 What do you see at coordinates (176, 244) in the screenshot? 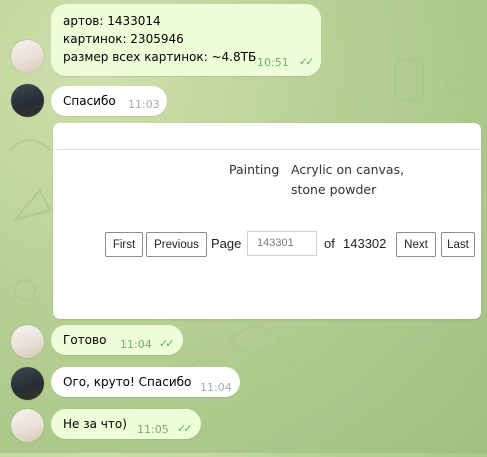
I see `previous-page-button: Previous` at bounding box center [176, 244].